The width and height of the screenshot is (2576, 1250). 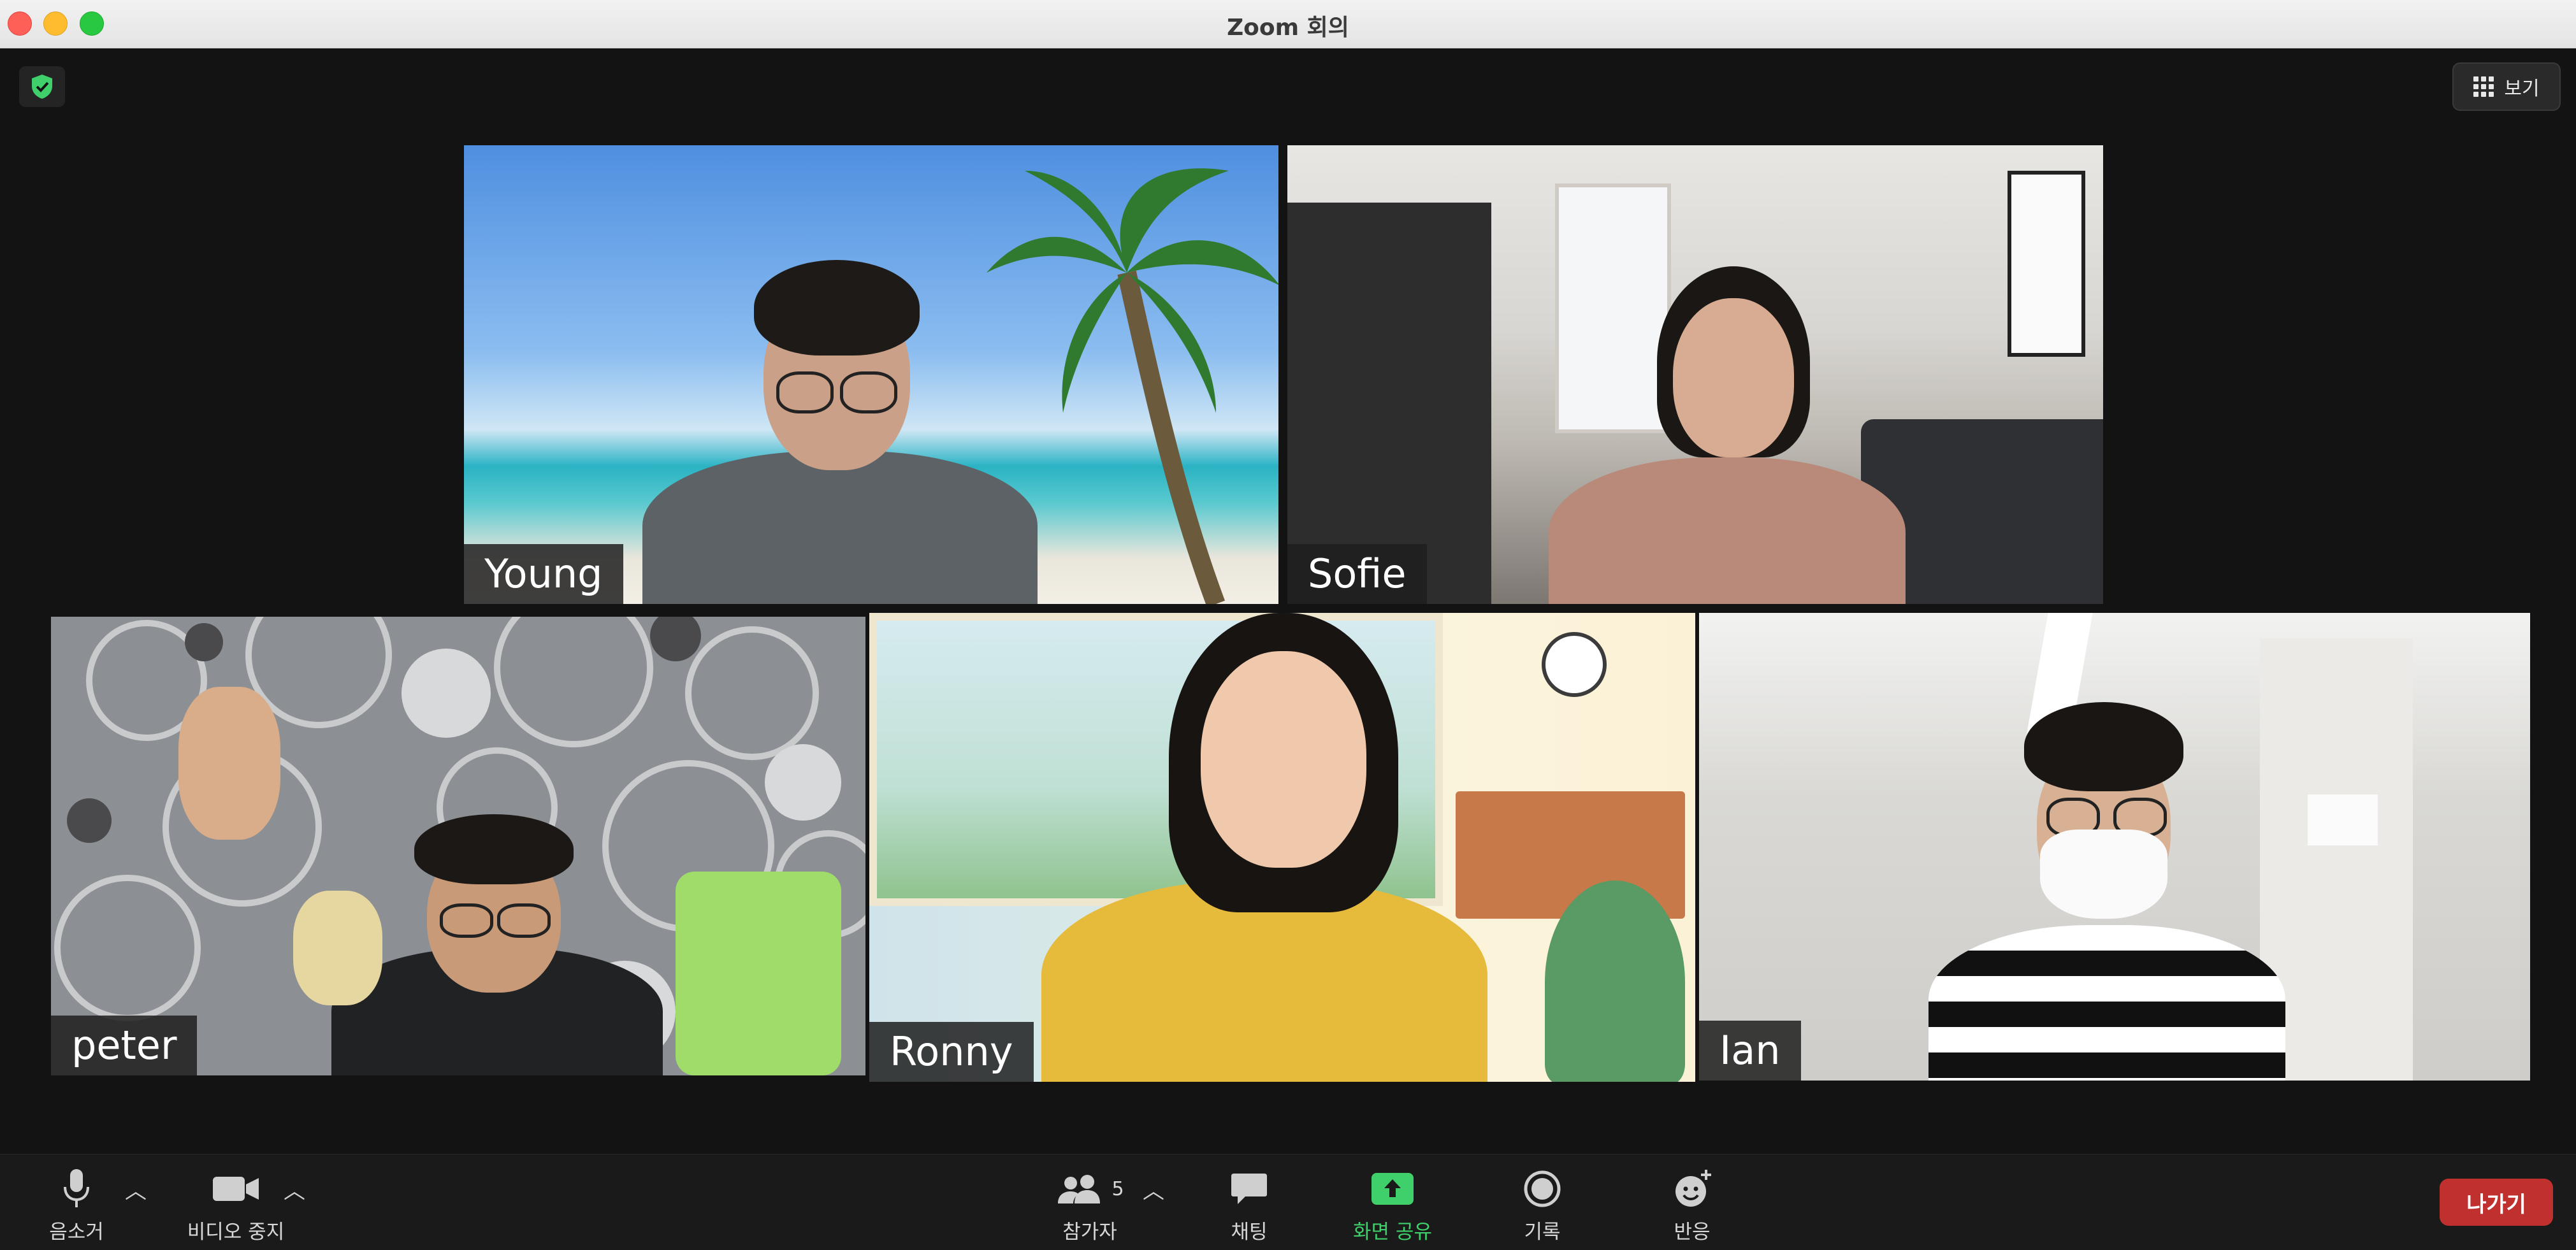 What do you see at coordinates (420, 878) in the screenshot?
I see `participant-peter-video` at bounding box center [420, 878].